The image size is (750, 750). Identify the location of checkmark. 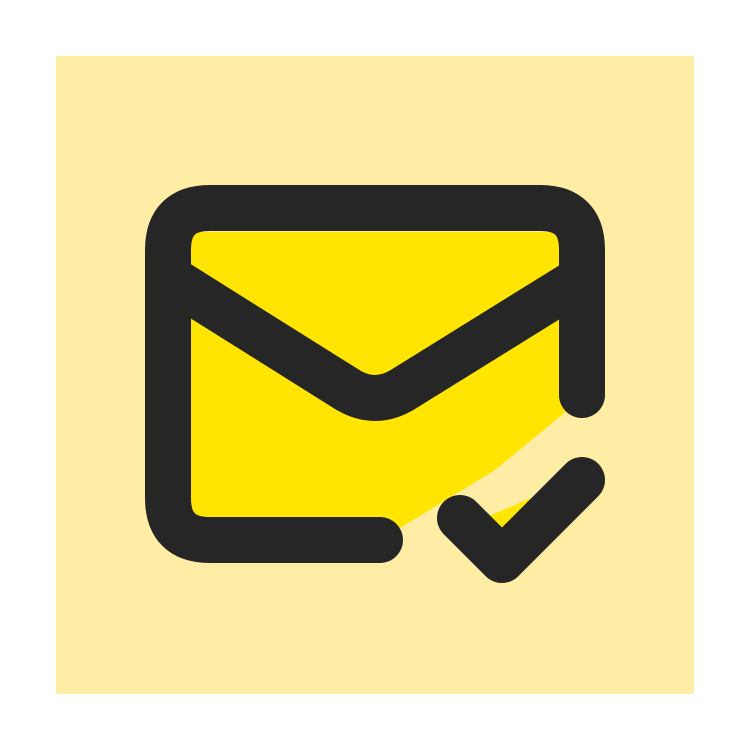
(521, 520).